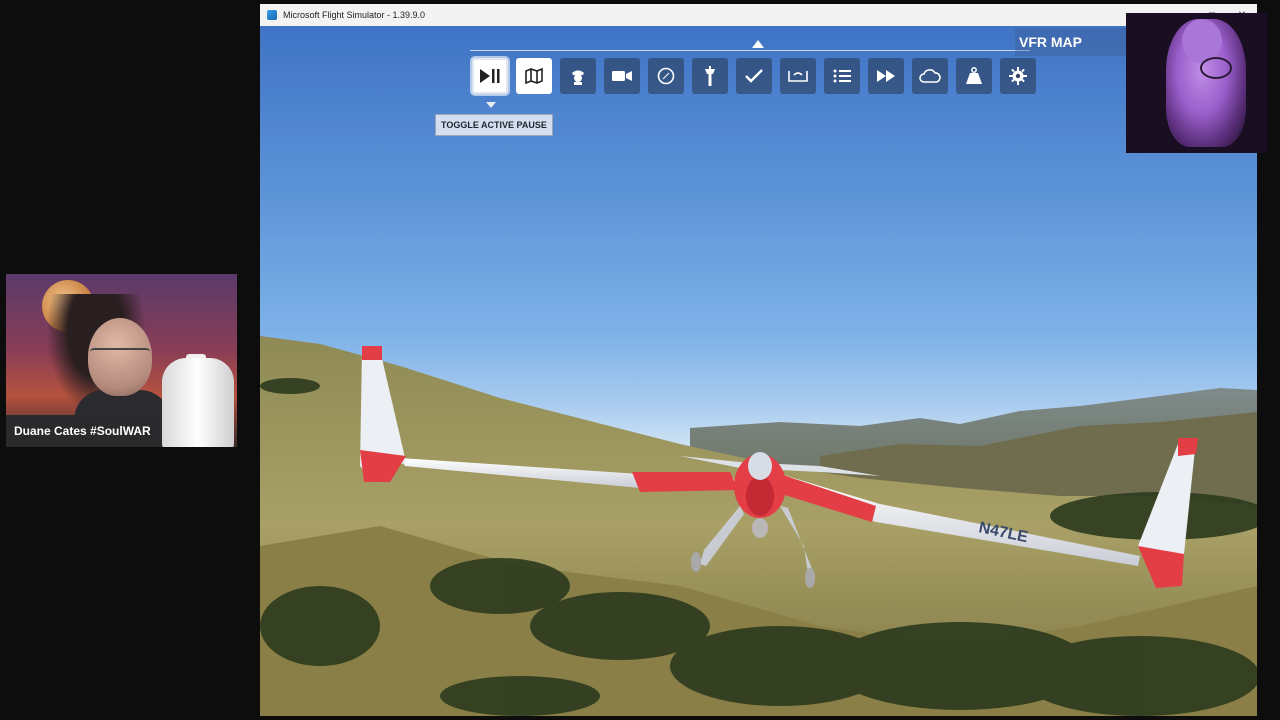 This screenshot has width=1280, height=720. Describe the element at coordinates (1216, 68) in the screenshot. I see `glasses` at that location.